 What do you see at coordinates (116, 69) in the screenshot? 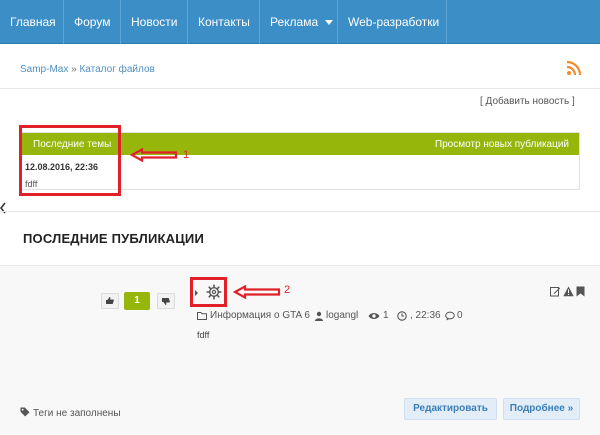
I see `breadcrumb-current-link: Каталог файлов` at bounding box center [116, 69].